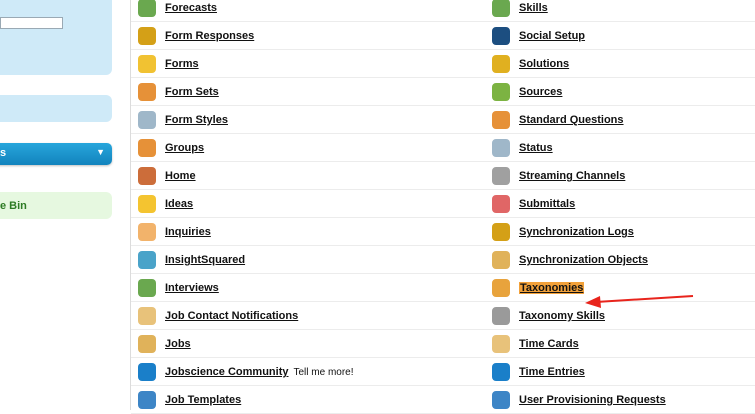  I want to click on tab-item: Time Cards, so click(535, 344).